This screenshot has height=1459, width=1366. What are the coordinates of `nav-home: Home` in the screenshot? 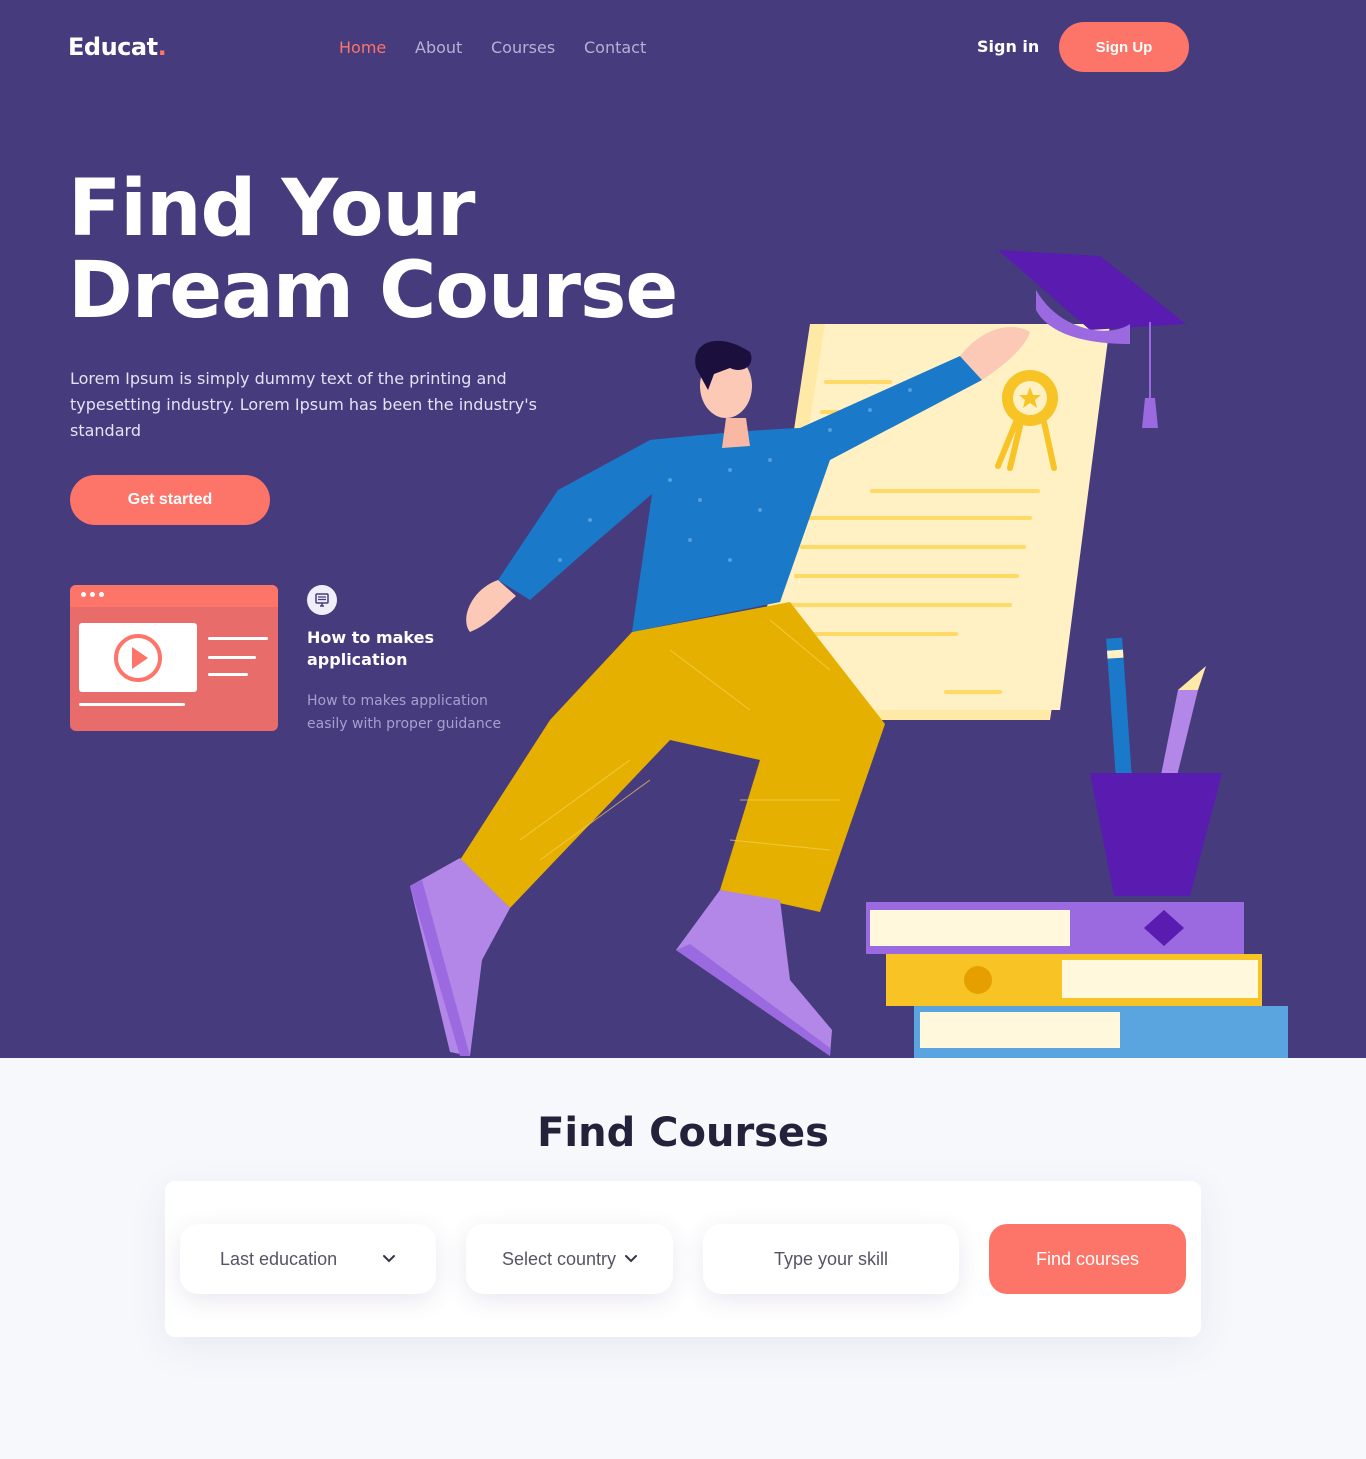 It's located at (362, 47).